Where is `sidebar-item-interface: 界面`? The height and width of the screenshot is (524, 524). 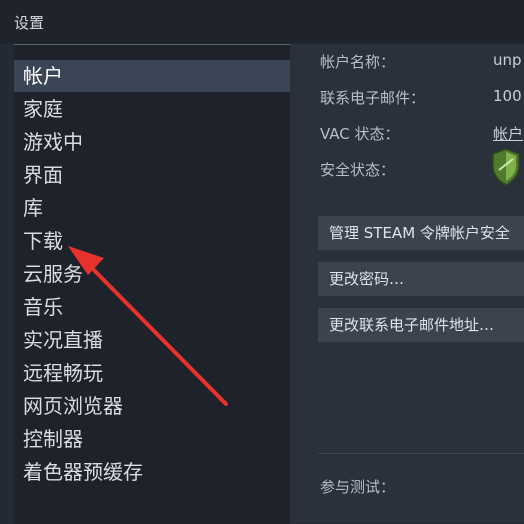 sidebar-item-interface: 界面 is located at coordinates (152, 175).